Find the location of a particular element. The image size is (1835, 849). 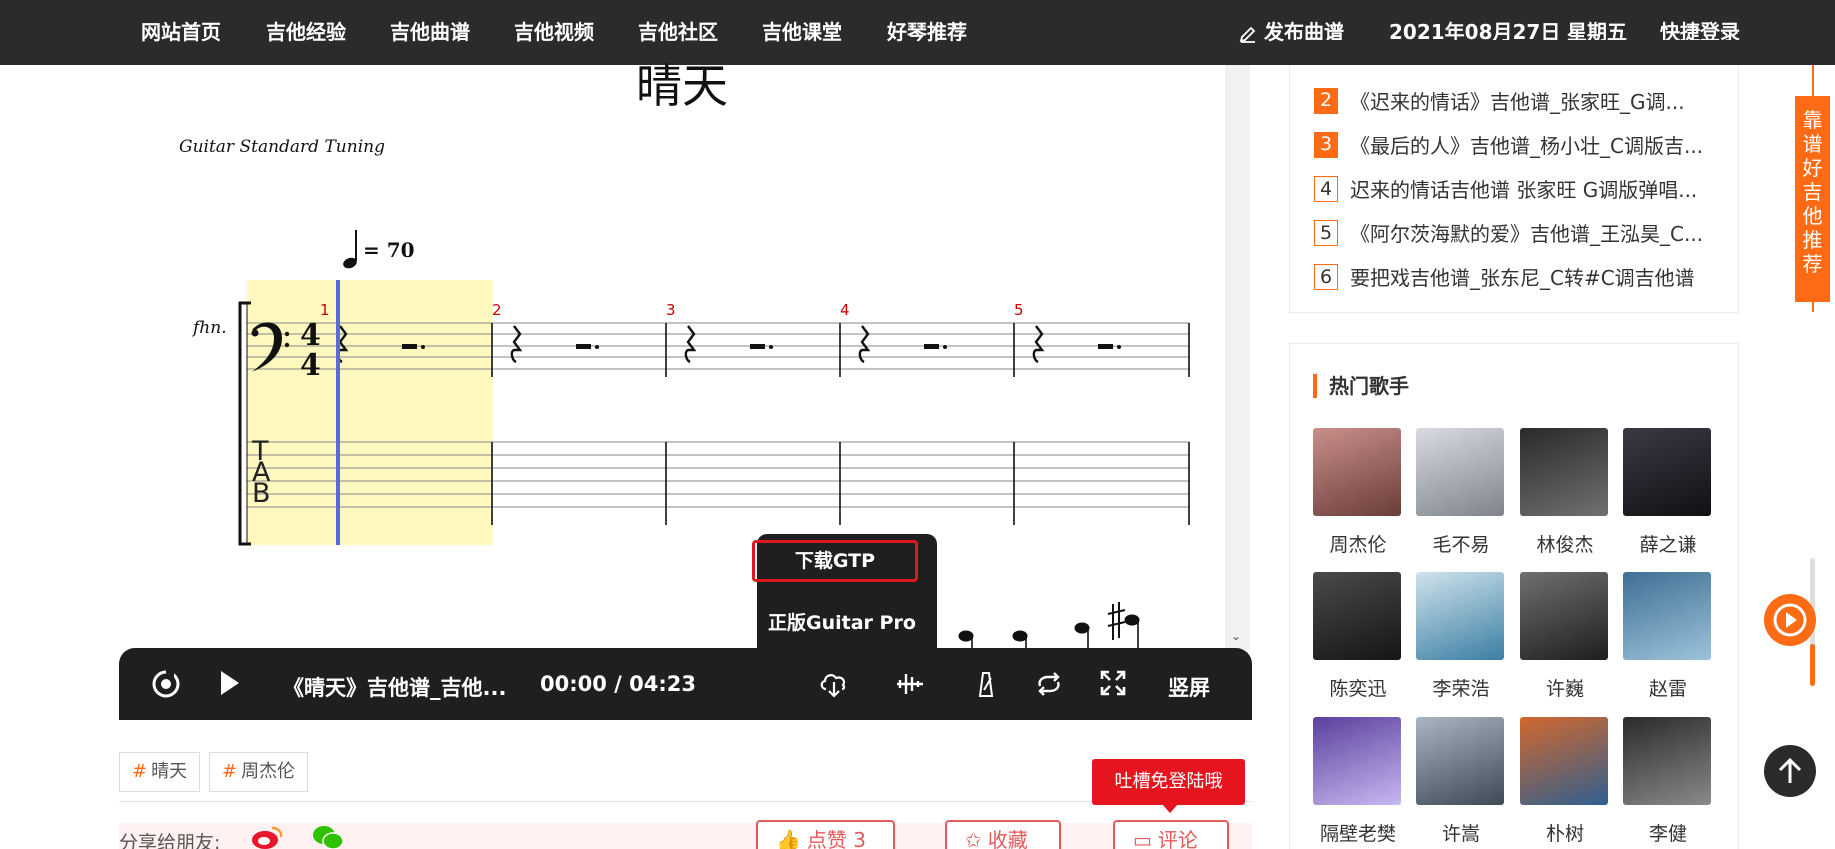

next-system-notes is located at coordinates (1049, 626).